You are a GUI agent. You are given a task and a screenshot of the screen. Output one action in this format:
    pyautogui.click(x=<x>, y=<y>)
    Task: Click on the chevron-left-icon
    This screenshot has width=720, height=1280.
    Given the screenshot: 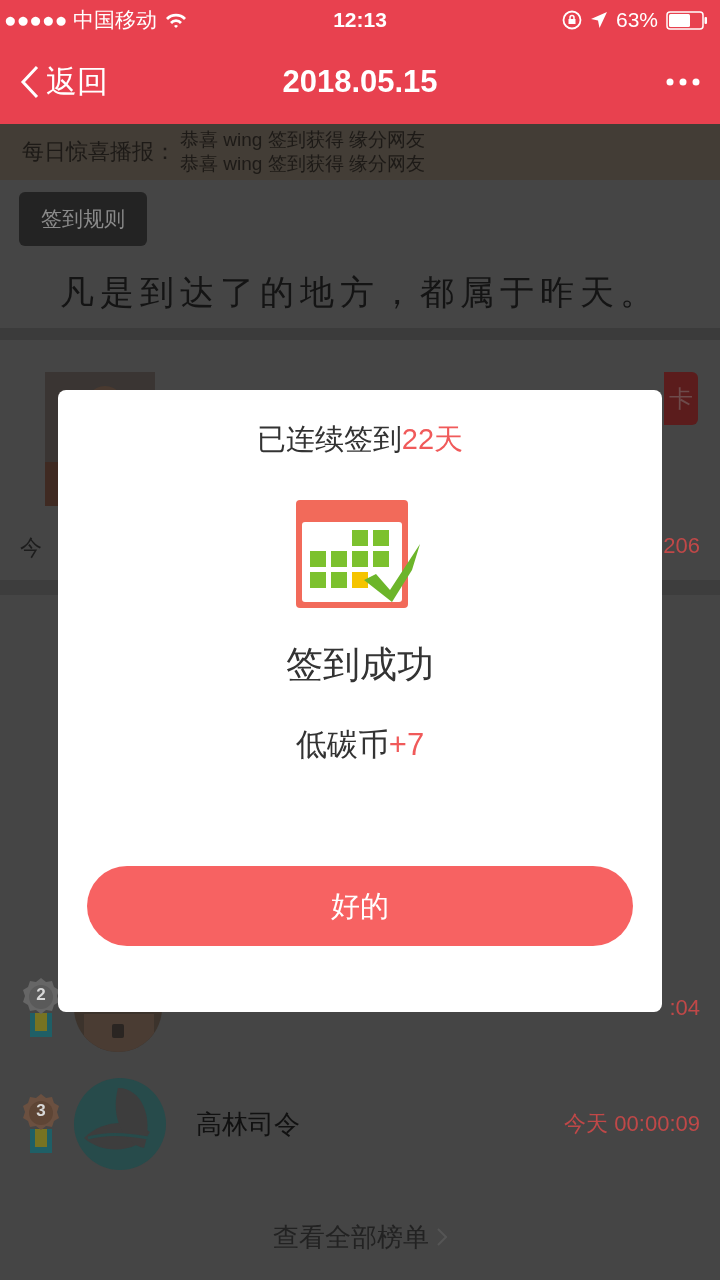 What is the action you would take?
    pyautogui.click(x=30, y=82)
    